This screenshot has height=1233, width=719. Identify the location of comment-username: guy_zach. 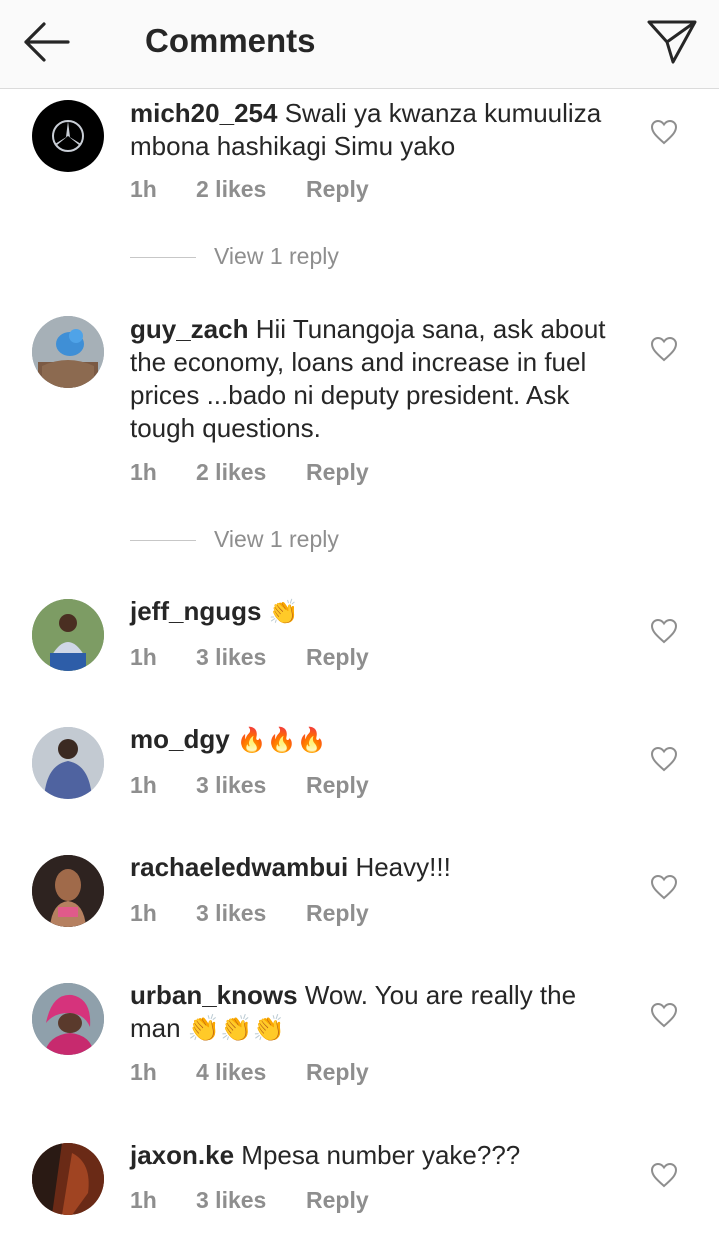
(189, 329).